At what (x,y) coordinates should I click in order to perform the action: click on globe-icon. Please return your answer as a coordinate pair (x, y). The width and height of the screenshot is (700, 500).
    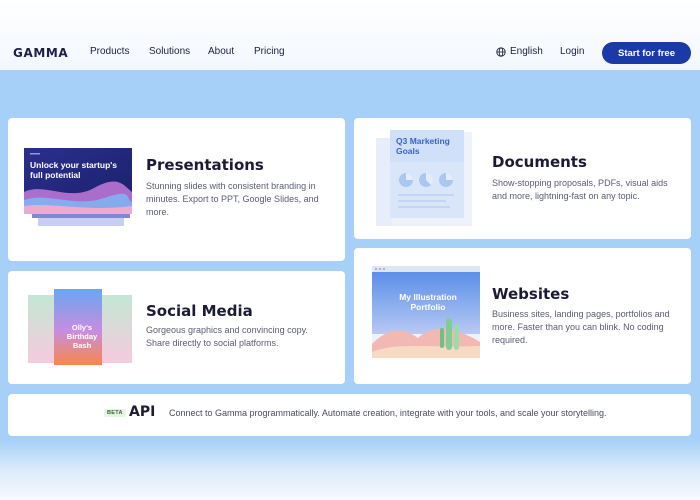
    Looking at the image, I should click on (501, 51).